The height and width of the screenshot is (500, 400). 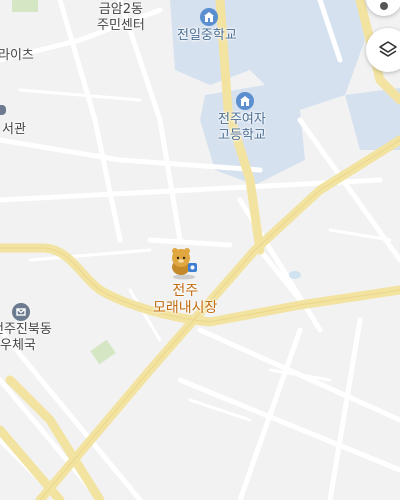 I want to click on girls-high-school-label: 전주여자 고등학교, so click(x=242, y=128).